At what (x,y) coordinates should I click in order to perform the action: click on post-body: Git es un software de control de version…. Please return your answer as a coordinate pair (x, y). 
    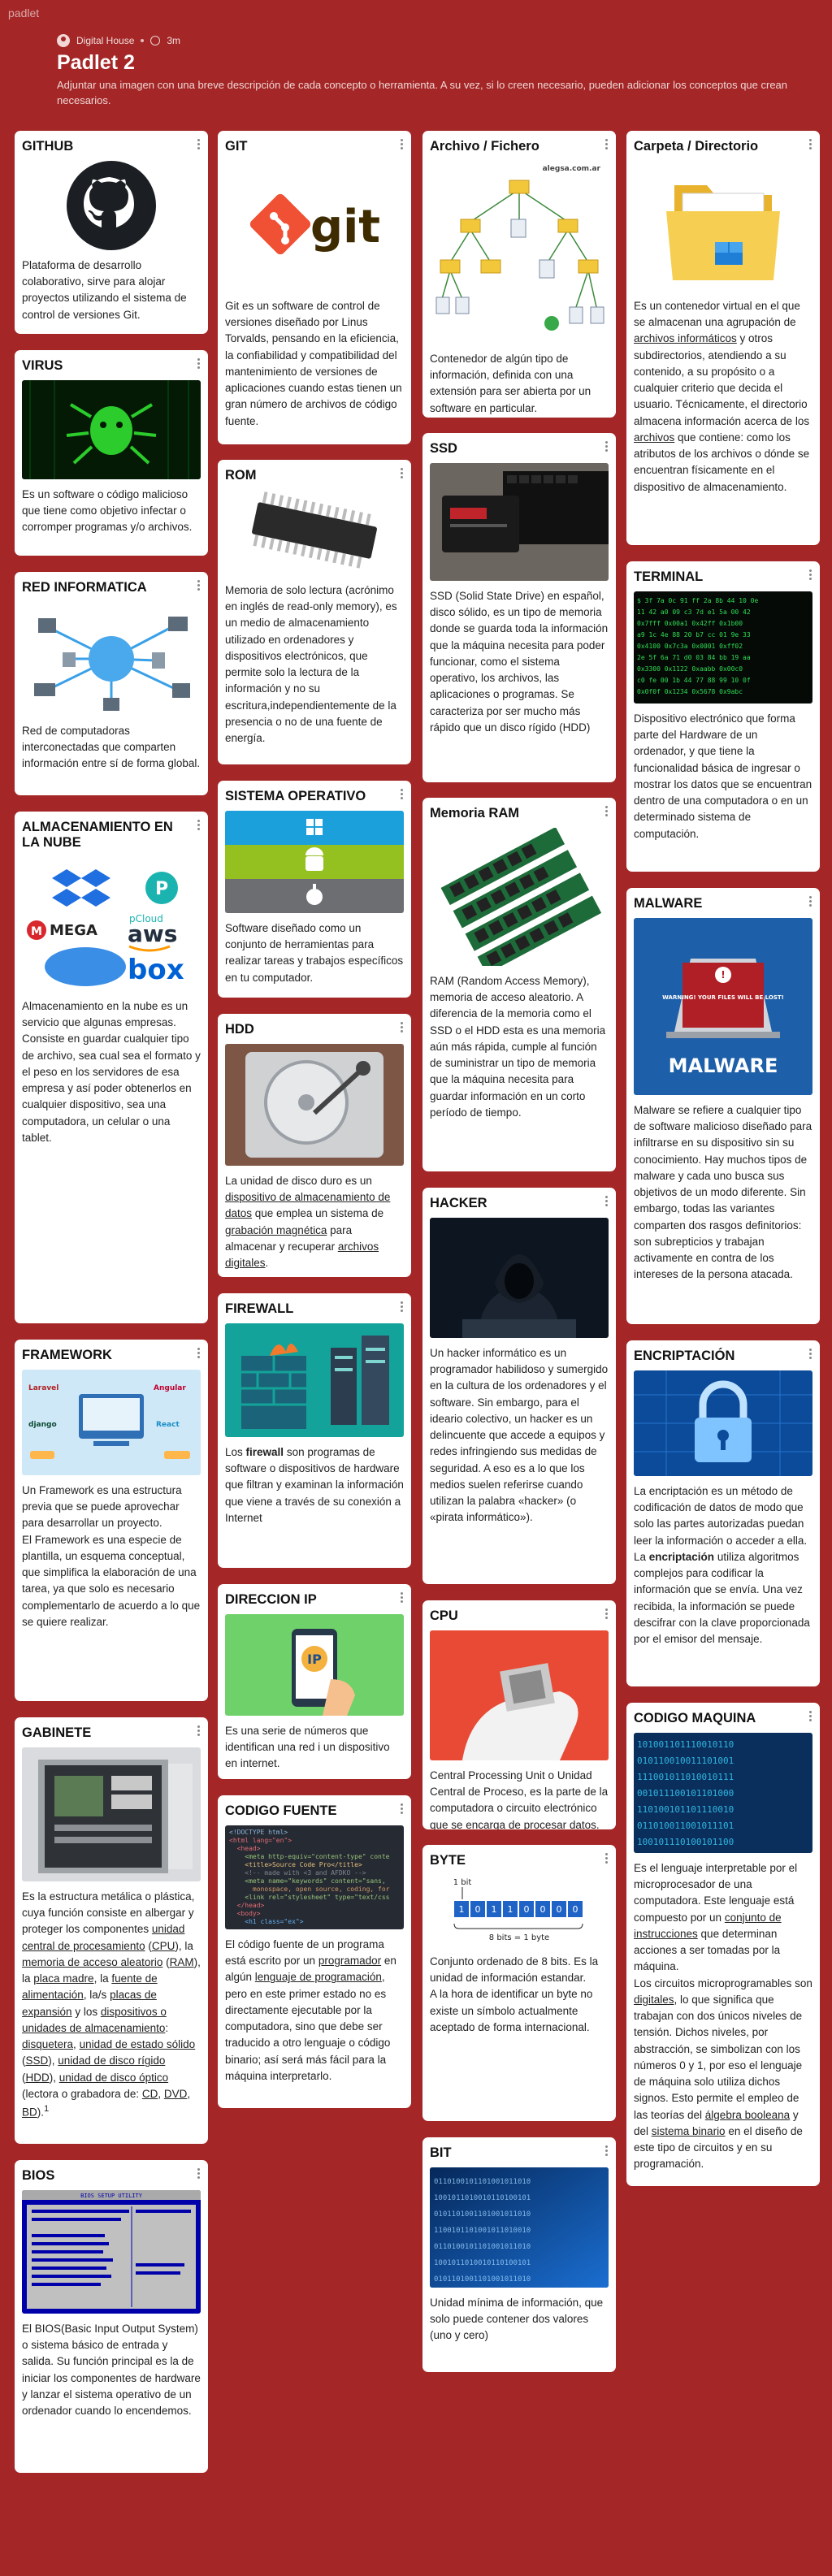
    Looking at the image, I should click on (313, 363).